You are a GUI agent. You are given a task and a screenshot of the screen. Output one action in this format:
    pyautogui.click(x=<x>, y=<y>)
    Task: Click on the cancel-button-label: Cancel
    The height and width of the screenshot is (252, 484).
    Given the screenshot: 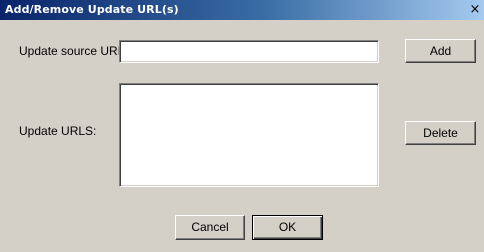 What is the action you would take?
    pyautogui.click(x=210, y=227)
    